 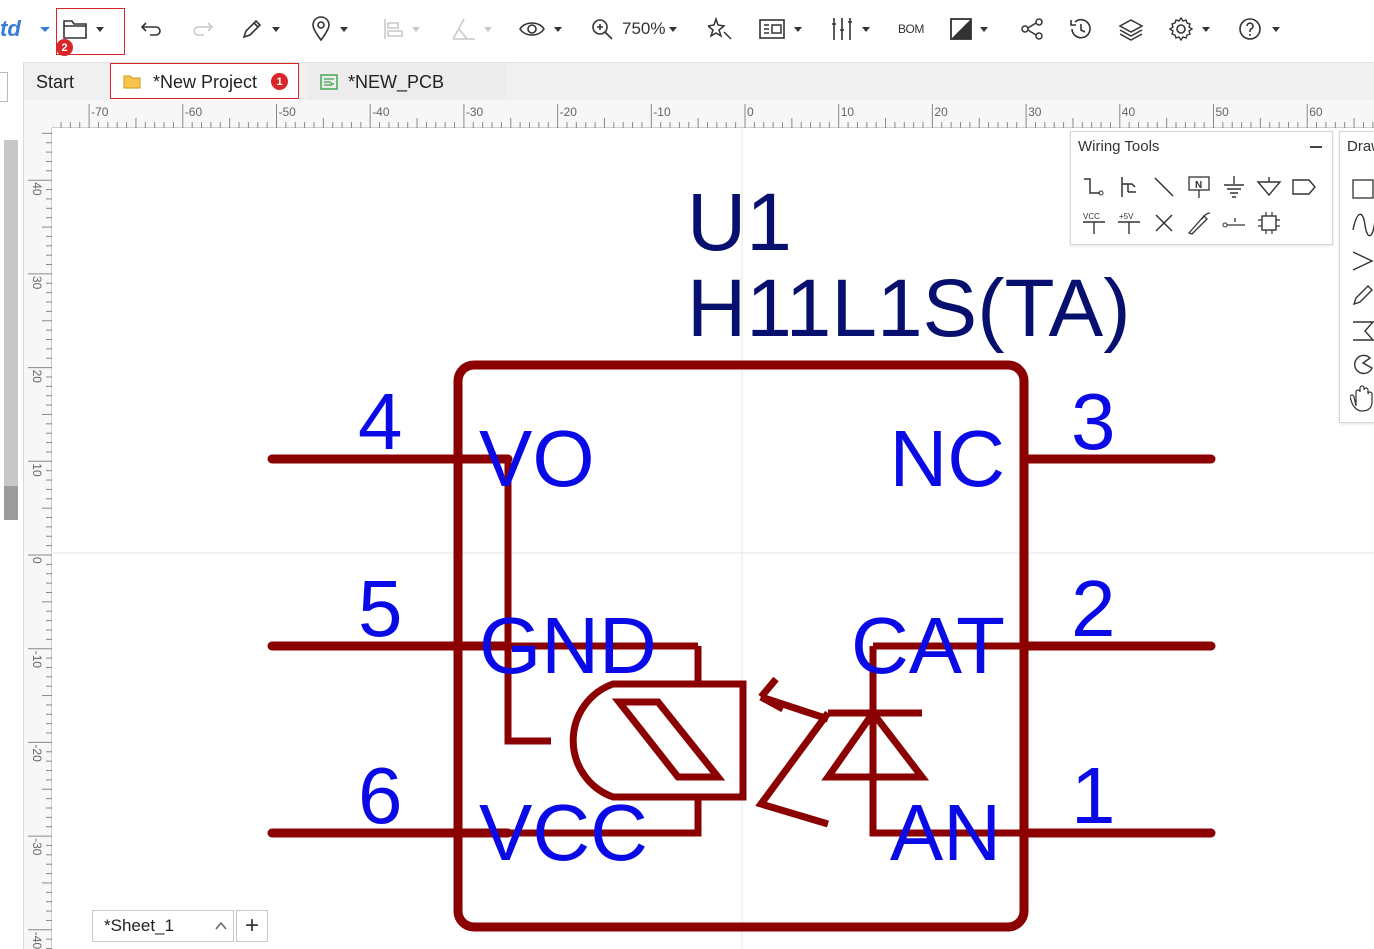 I want to click on contrast-icon, so click(x=961, y=29).